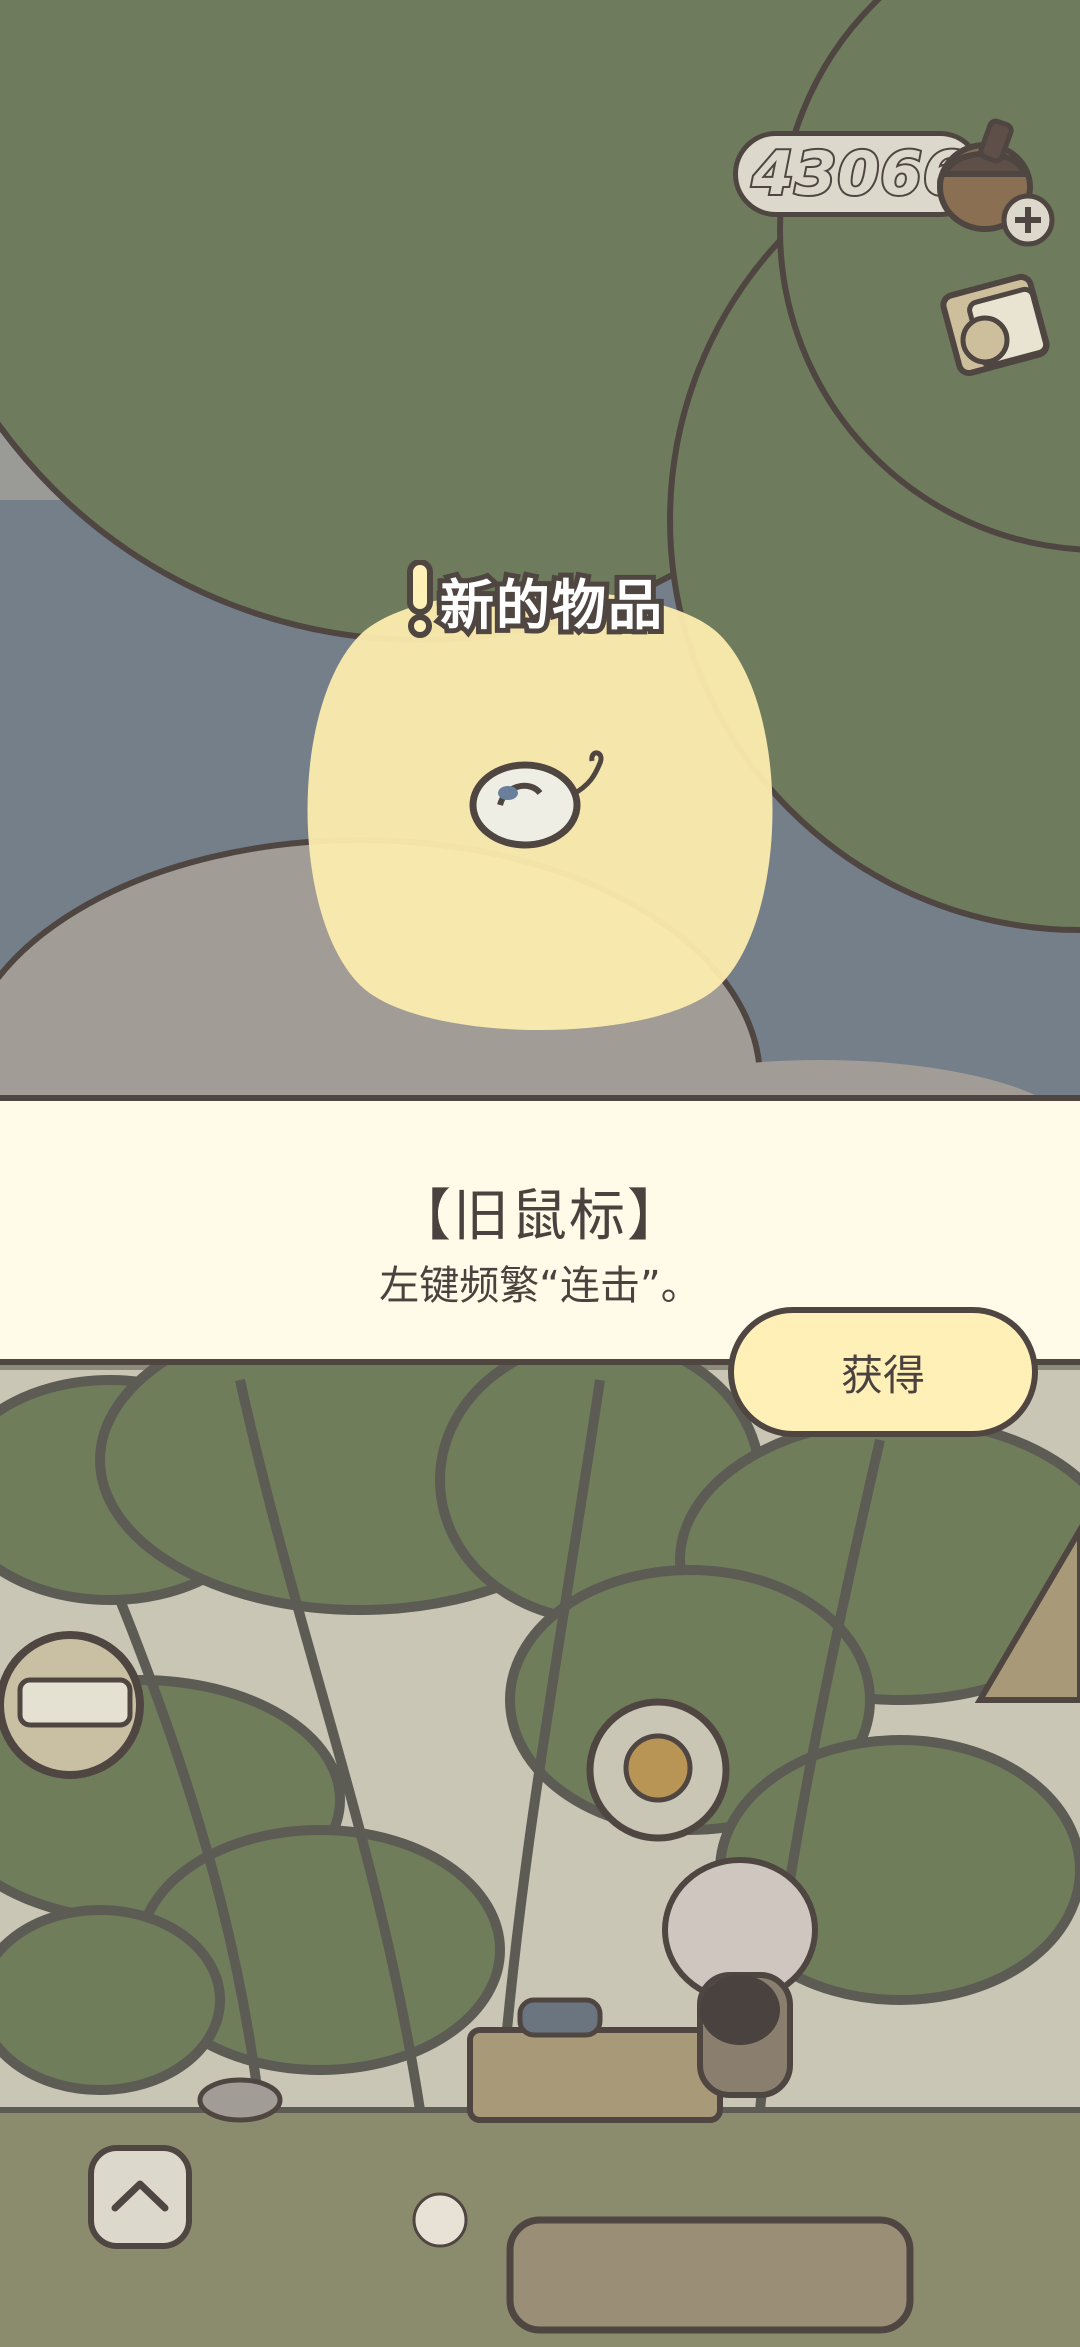 Image resolution: width=1080 pixels, height=2347 pixels. I want to click on mouse-icon, so click(536, 799).